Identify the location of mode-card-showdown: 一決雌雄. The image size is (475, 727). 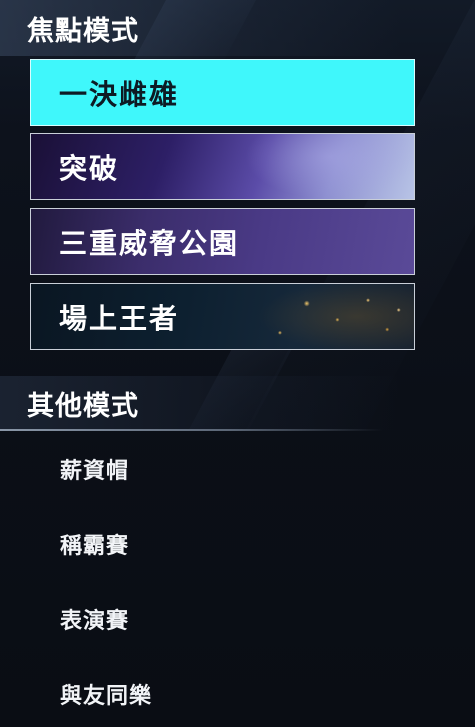
(222, 92).